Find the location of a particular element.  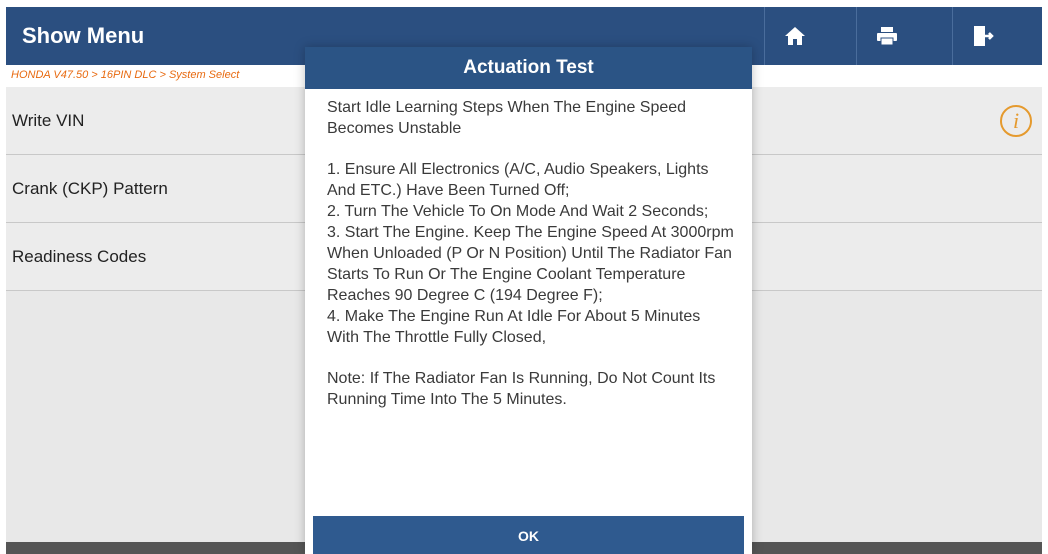

dialog-title: Actuation Test is located at coordinates (528, 68).